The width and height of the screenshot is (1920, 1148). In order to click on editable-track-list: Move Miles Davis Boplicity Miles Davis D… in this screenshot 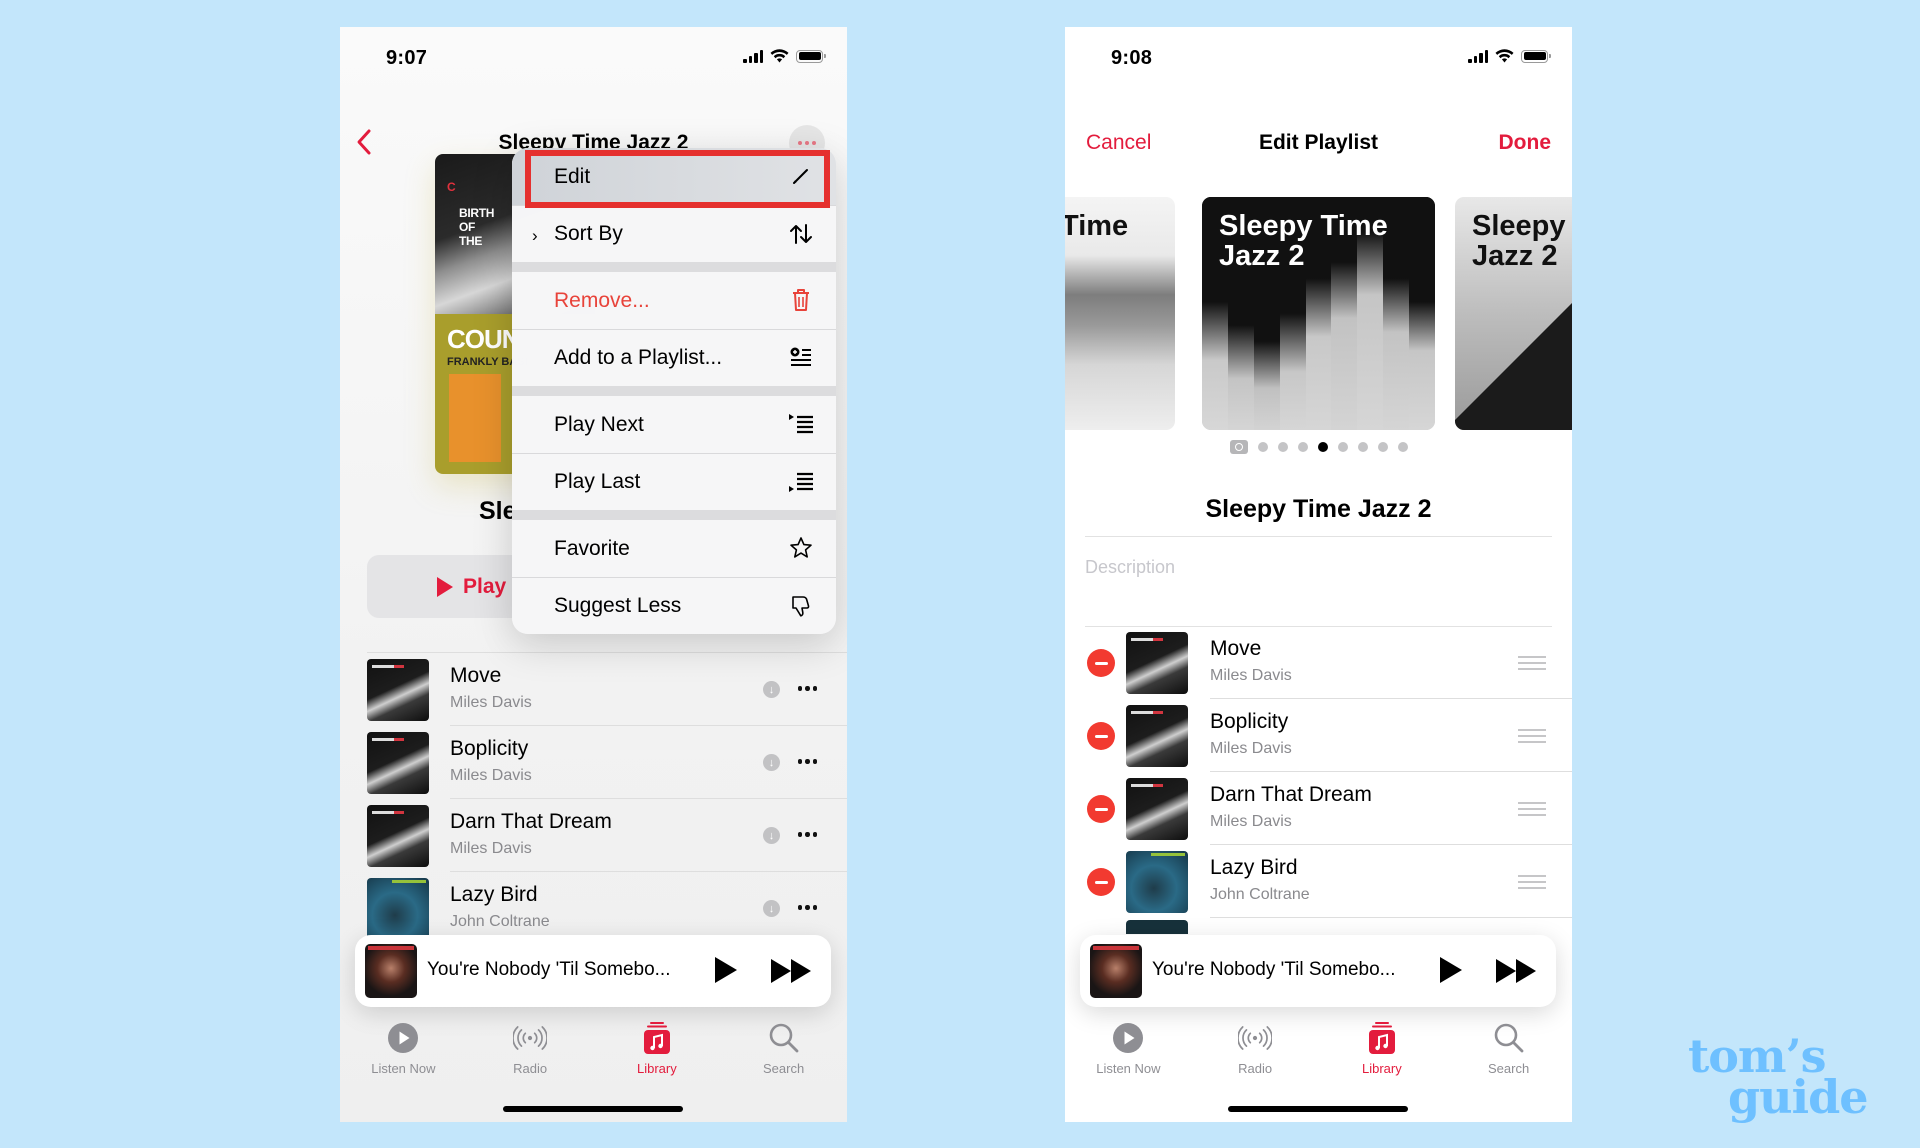, I will do `click(1318, 772)`.